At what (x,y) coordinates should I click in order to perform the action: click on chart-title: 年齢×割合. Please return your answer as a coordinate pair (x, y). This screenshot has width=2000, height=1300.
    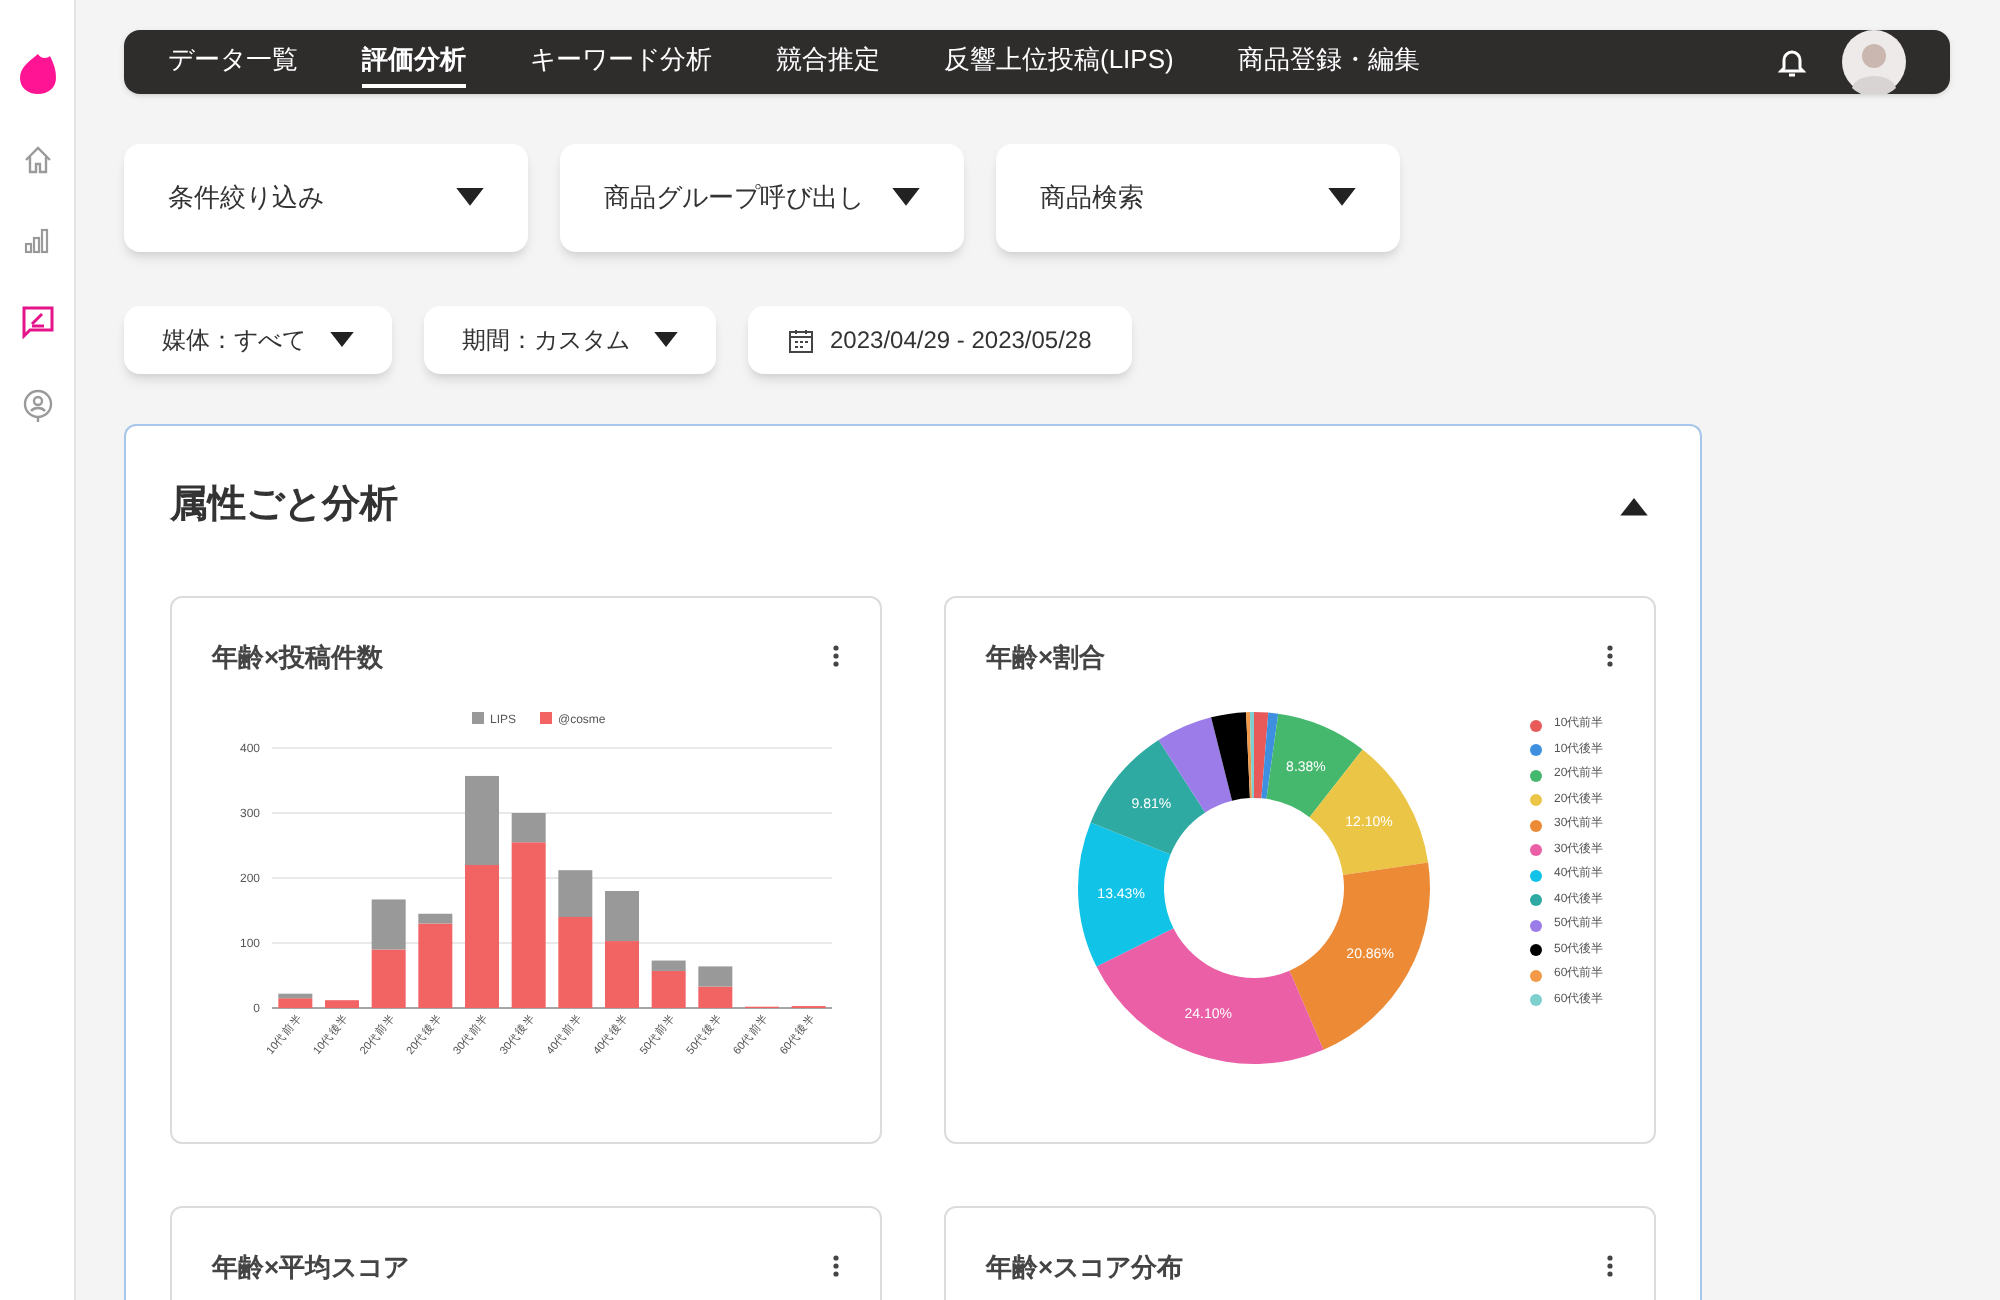
    Looking at the image, I should click on (1046, 657).